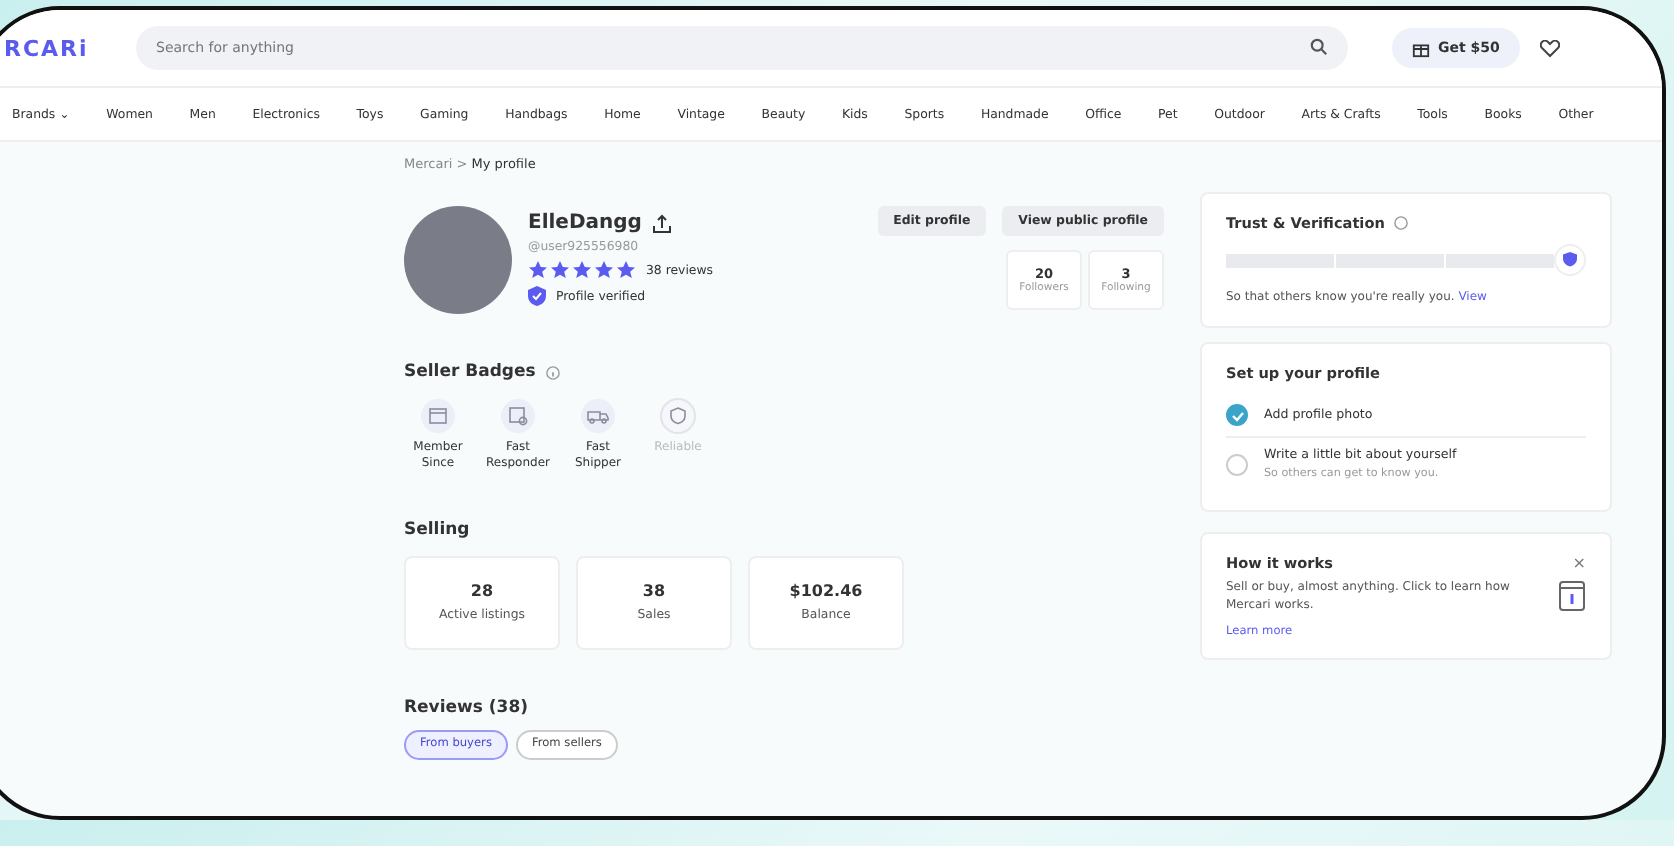 Image resolution: width=1674 pixels, height=846 pixels. I want to click on section-title: Seller Badges, so click(470, 372).